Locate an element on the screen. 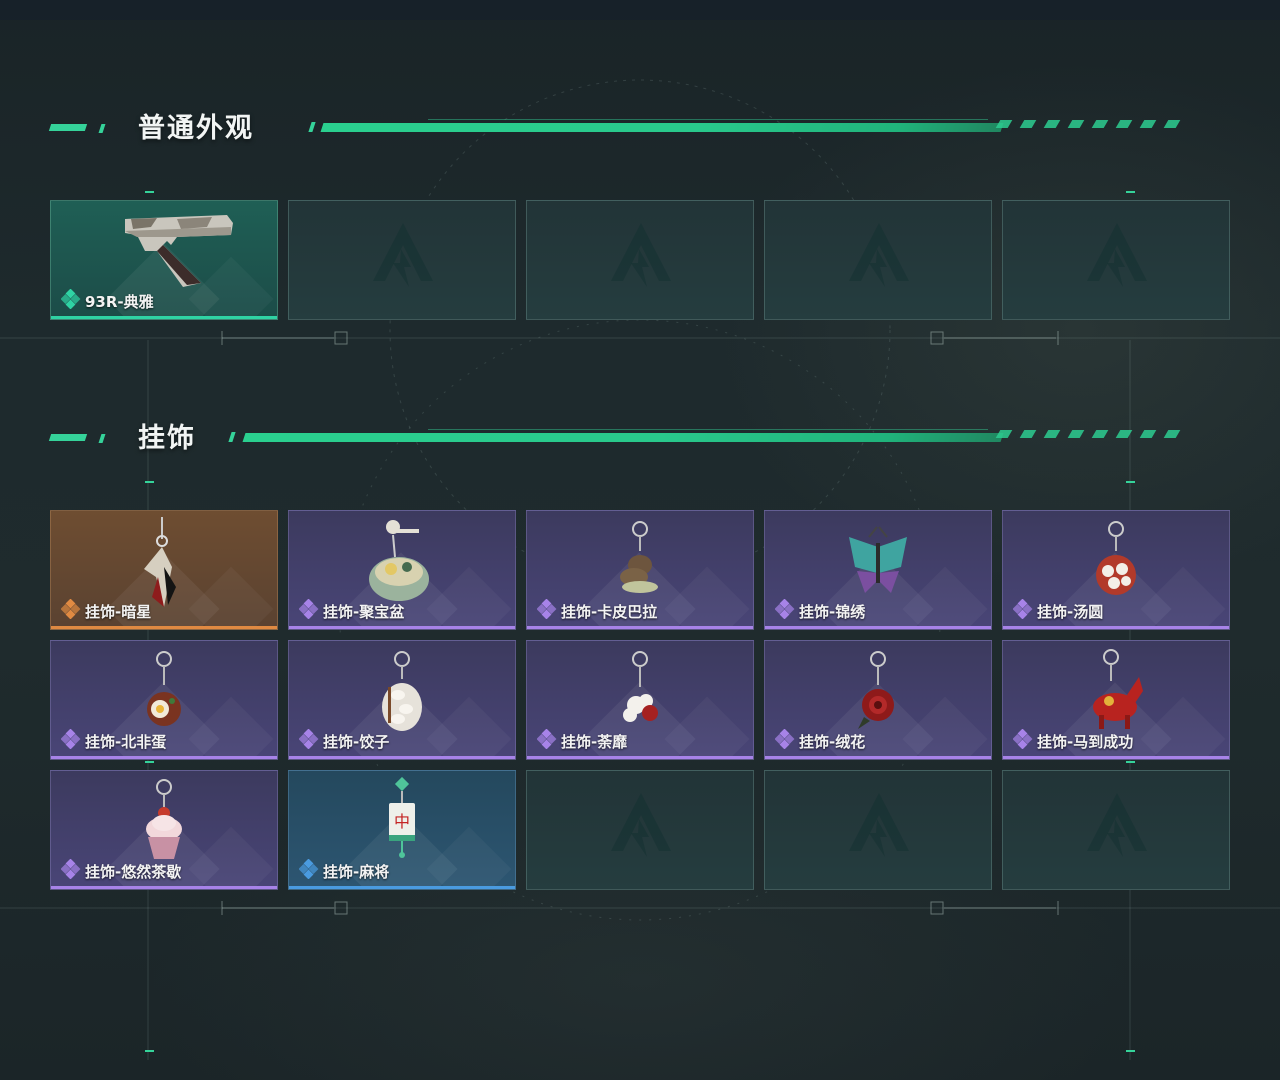 This screenshot has height=1080, width=1280. item-label: 挂饰-汤圆 is located at coordinates (1058, 611).